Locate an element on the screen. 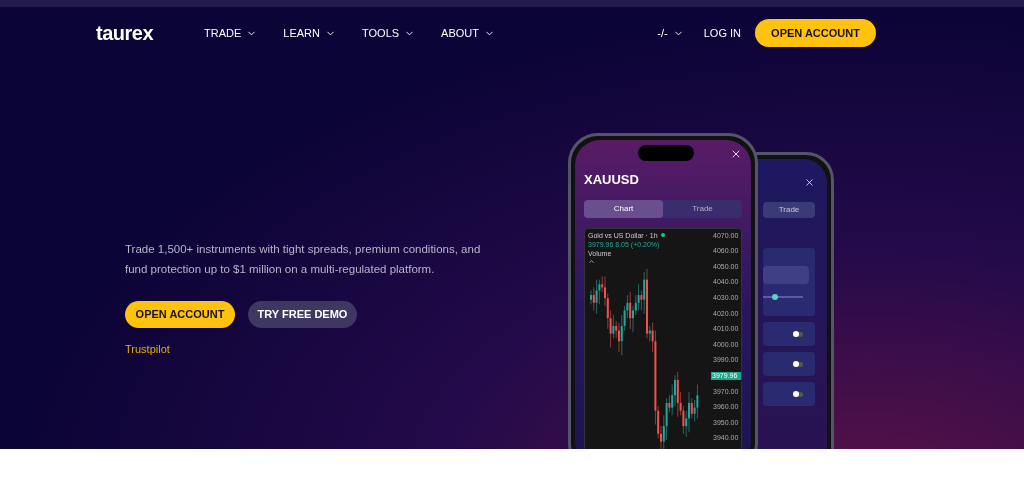 The width and height of the screenshot is (1024, 483). nav-link: TOOLS is located at coordinates (389, 33).